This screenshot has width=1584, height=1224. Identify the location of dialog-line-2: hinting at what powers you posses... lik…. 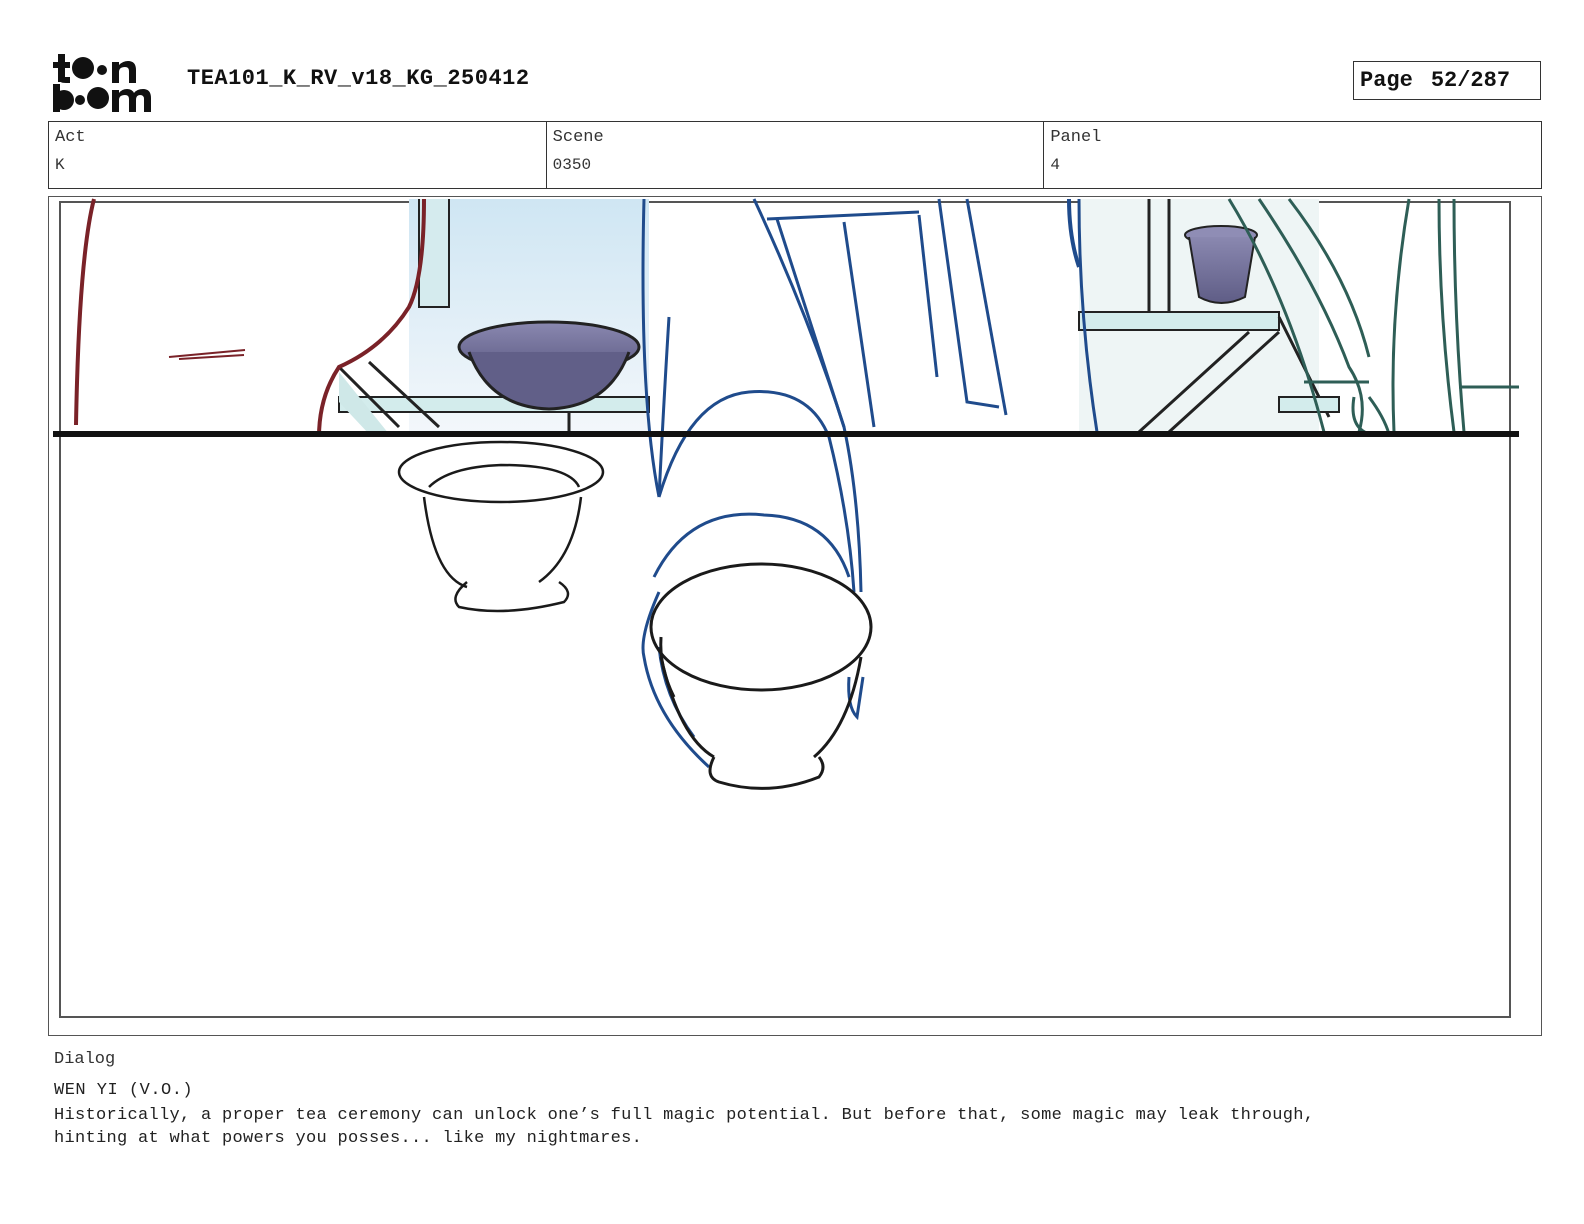
(348, 1138).